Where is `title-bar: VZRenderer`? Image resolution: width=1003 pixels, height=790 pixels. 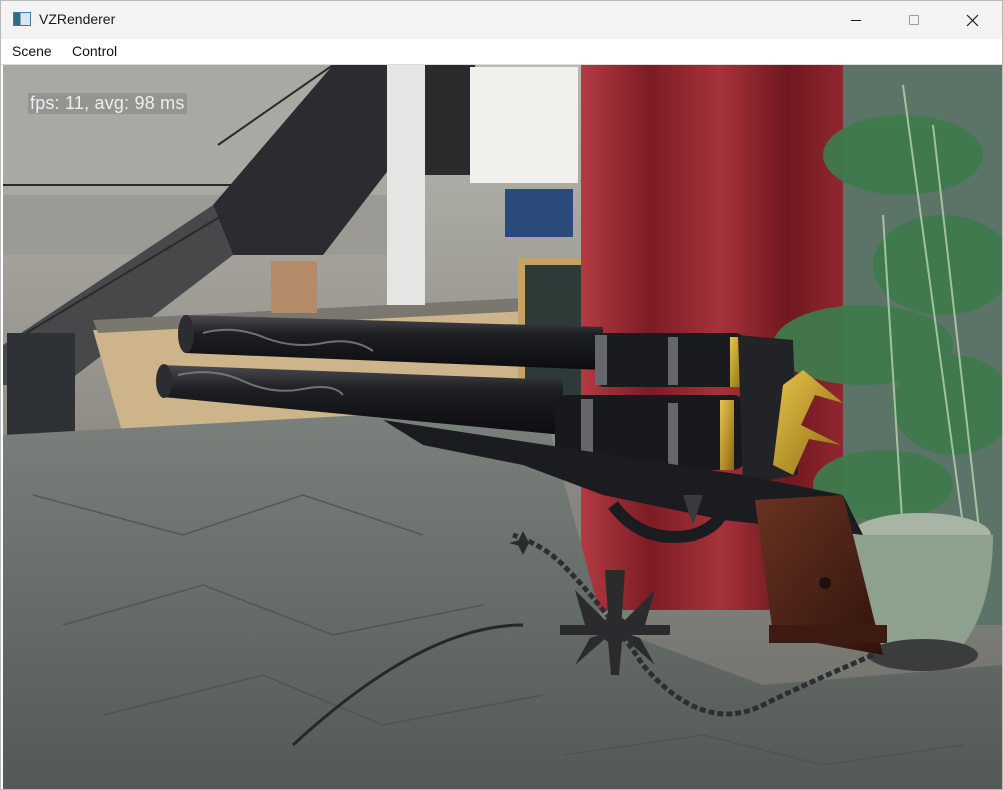 title-bar: VZRenderer is located at coordinates (501, 20).